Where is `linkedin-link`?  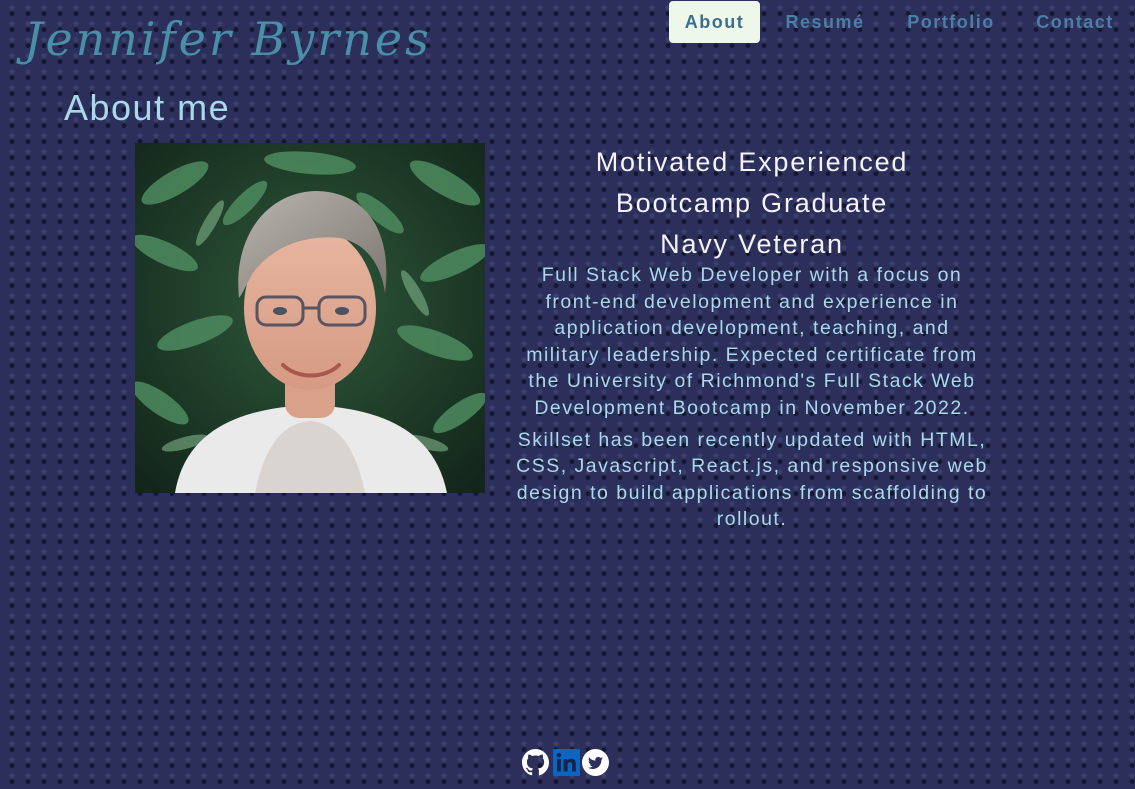
linkedin-link is located at coordinates (566, 762).